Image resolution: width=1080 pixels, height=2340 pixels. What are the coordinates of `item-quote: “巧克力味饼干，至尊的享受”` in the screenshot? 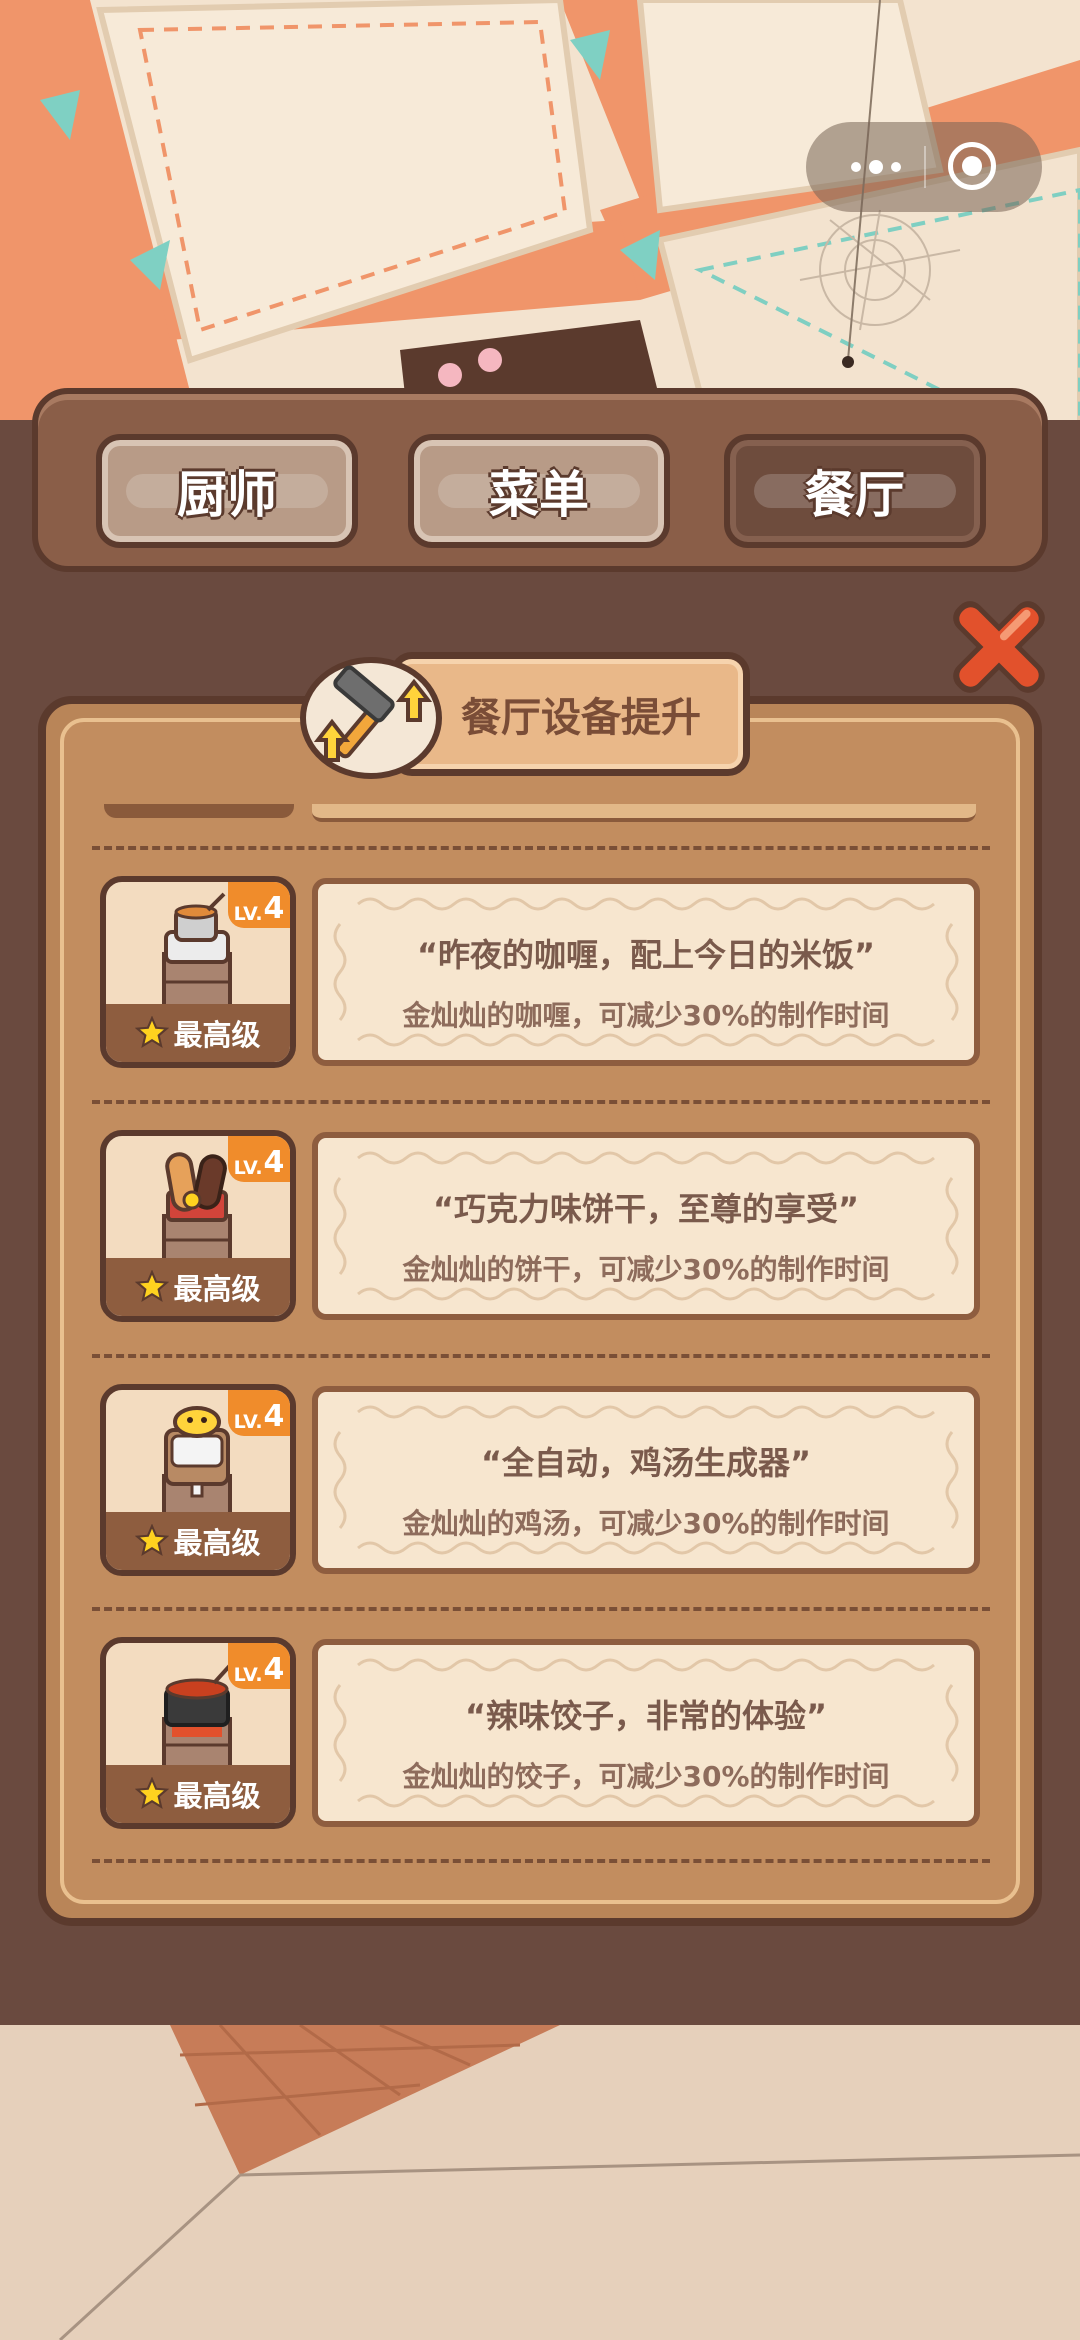 It's located at (646, 1209).